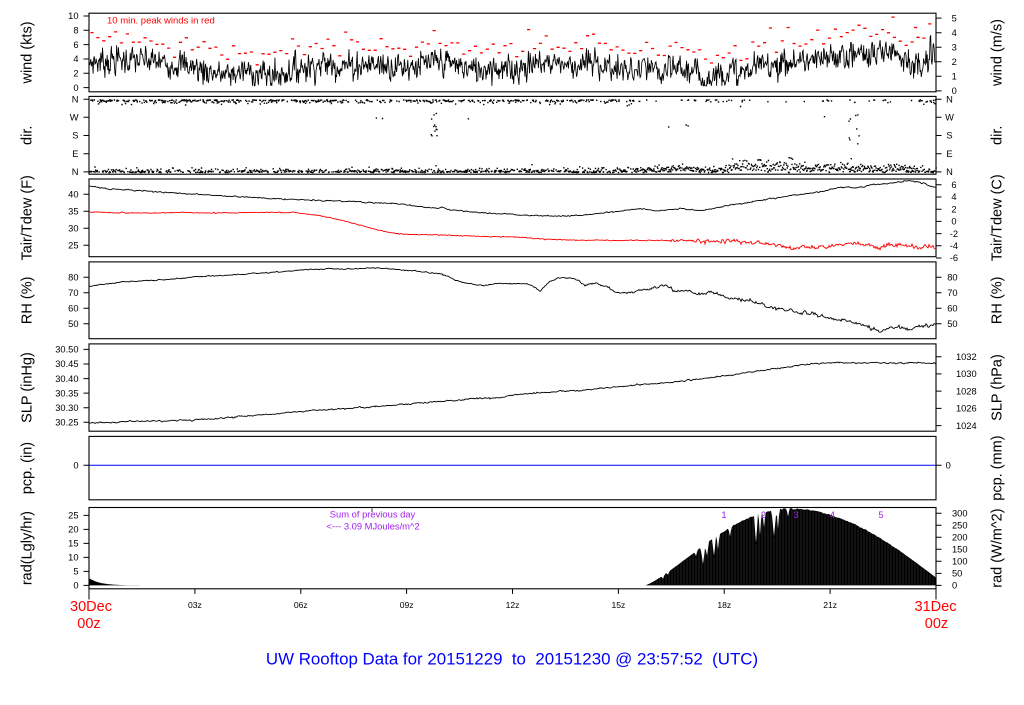  What do you see at coordinates (998, 467) in the screenshot?
I see `svg-text: pcp. (mm)` at bounding box center [998, 467].